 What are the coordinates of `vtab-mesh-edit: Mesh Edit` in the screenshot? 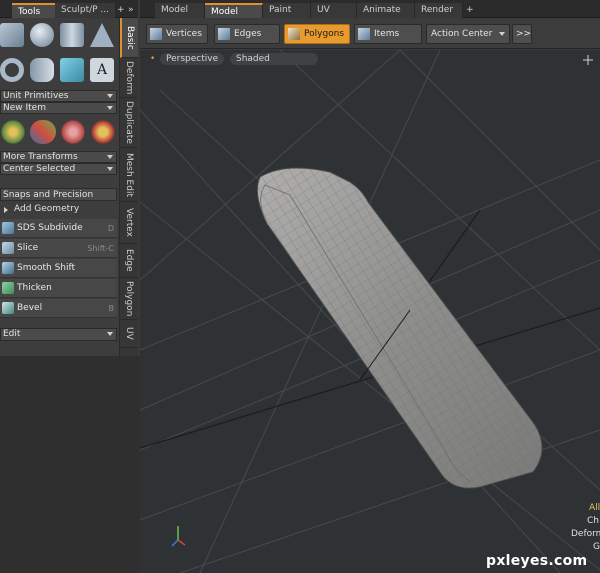 It's located at (129, 175).